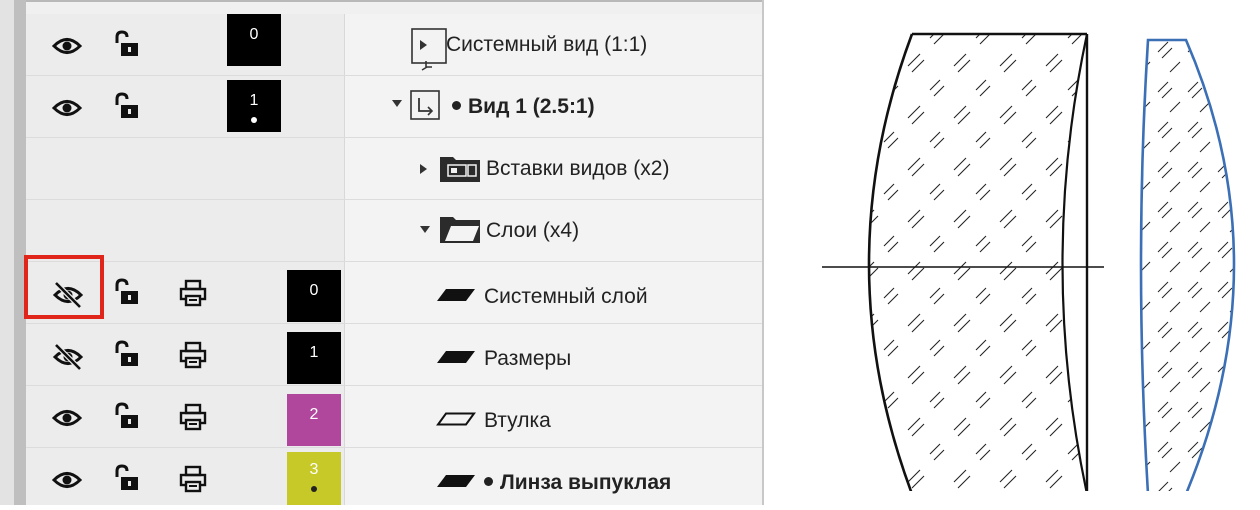 Image resolution: width=1260 pixels, height=510 pixels. I want to click on view-label: Системный вид (1:1), so click(546, 45).